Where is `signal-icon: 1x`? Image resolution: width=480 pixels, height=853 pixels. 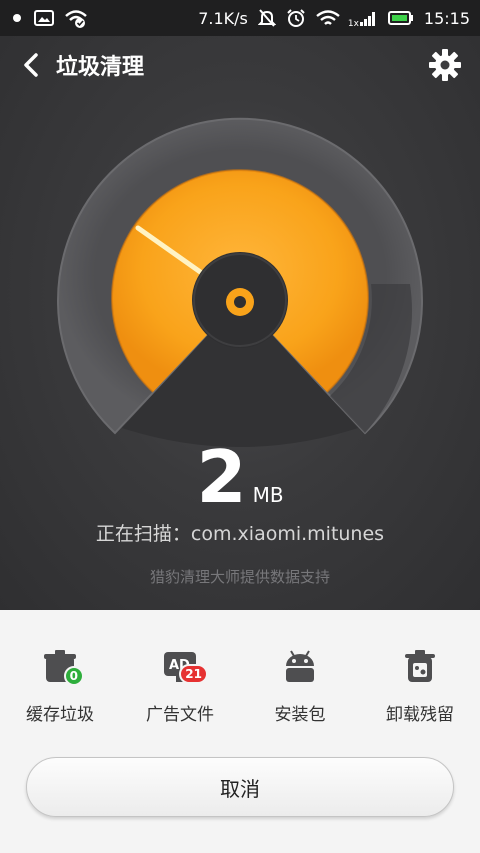 signal-icon: 1x is located at coordinates (362, 19).